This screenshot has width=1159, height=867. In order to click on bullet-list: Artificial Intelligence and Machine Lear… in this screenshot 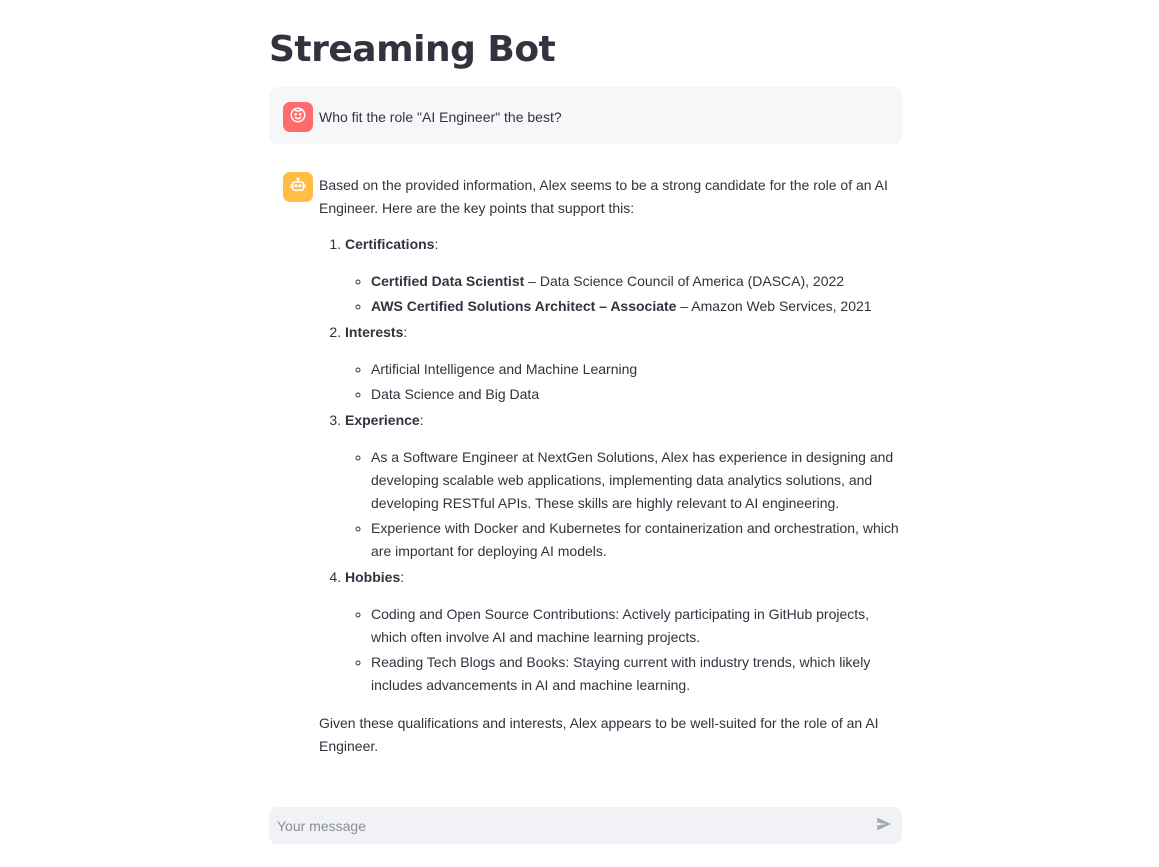, I will do `click(622, 382)`.